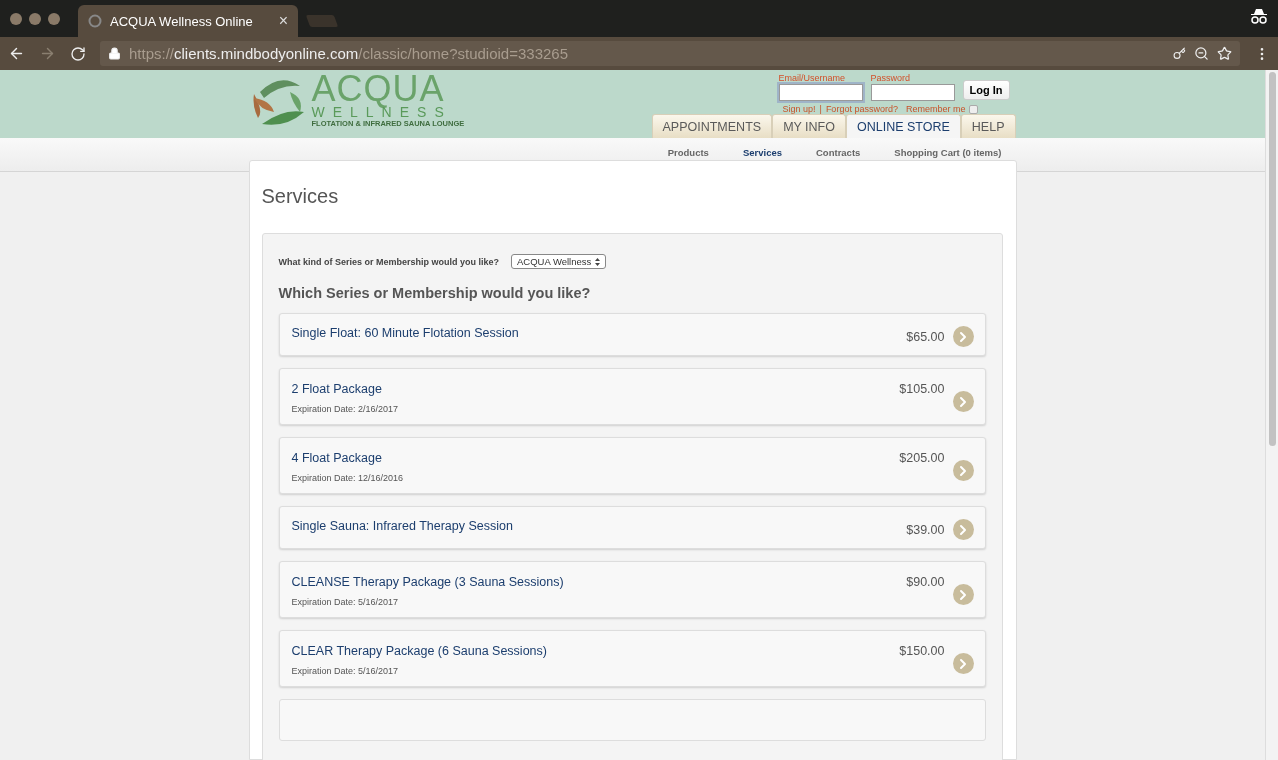 This screenshot has width=1278, height=760. Describe the element at coordinates (974, 109) in the screenshot. I see `remember-checkbox` at that location.